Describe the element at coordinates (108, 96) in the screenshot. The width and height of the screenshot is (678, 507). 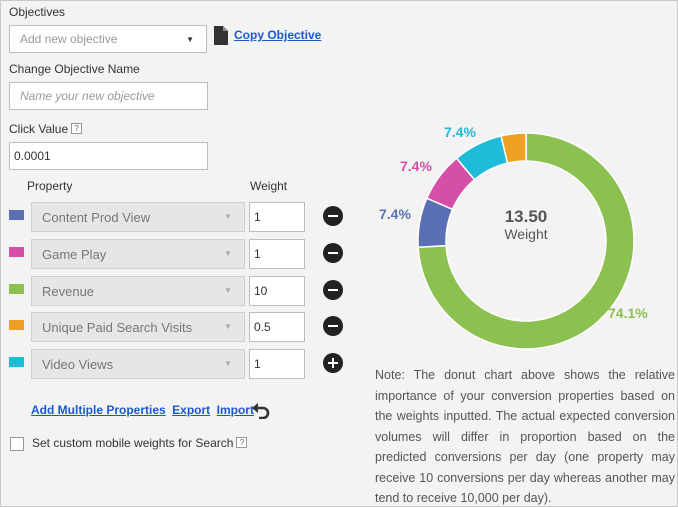
I see `objective-name-input: Name your new objective` at that location.